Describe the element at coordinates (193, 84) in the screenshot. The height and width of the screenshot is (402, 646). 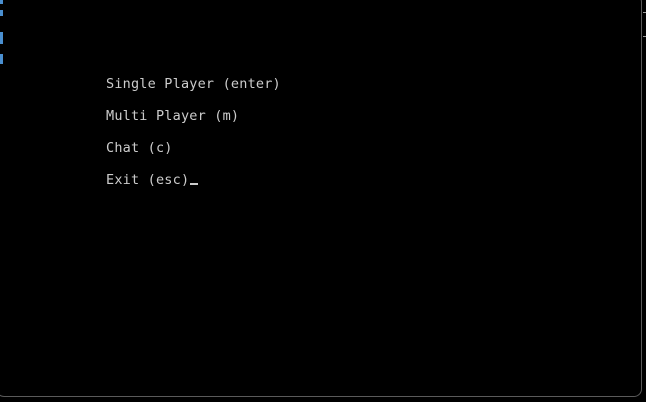
I see `menu-item-label: Single Player (enter)` at that location.